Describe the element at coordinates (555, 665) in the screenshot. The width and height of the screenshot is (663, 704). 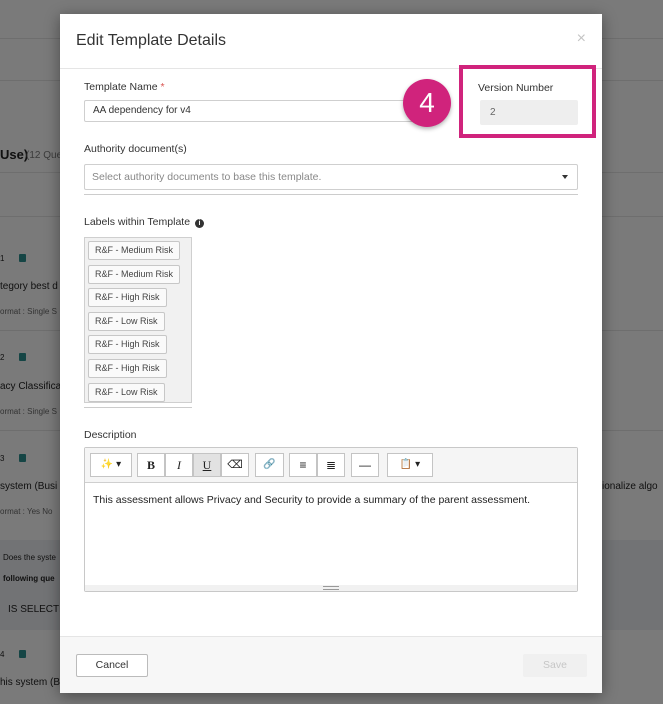
I see `save-button: Save` at that location.